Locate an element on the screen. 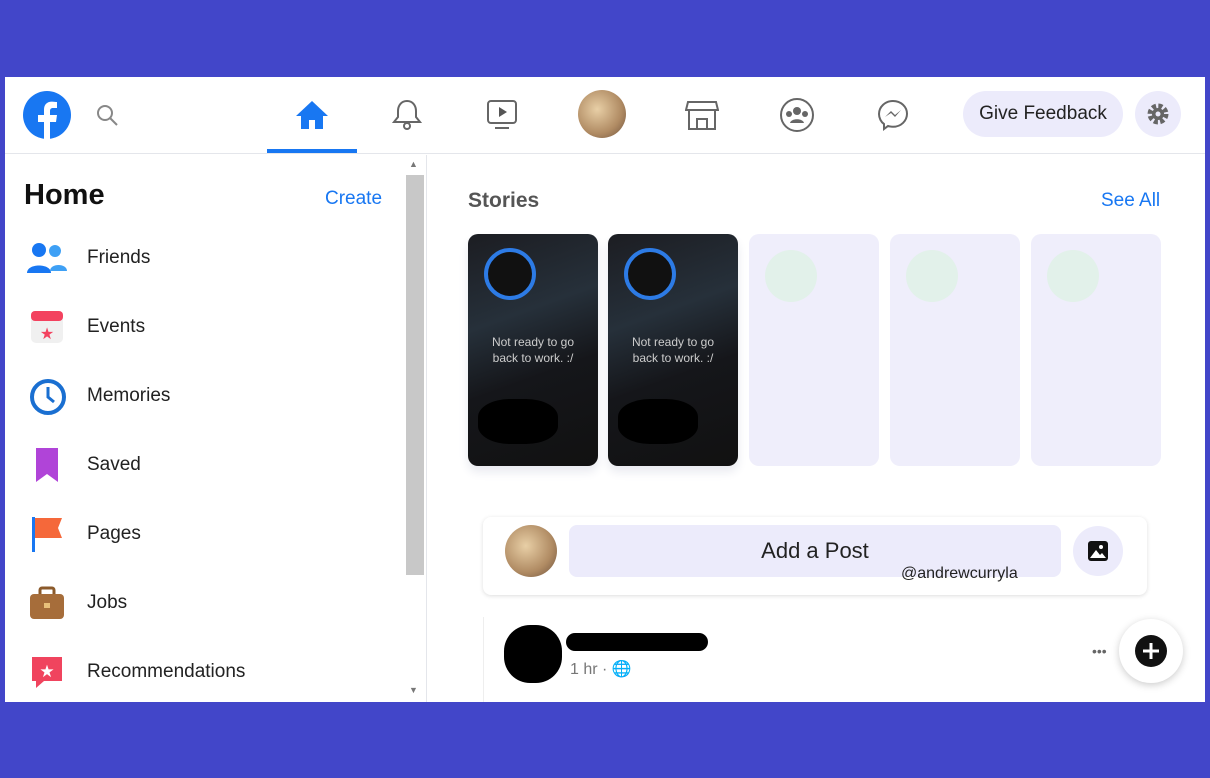  messenger-tab is located at coordinates (893, 115).